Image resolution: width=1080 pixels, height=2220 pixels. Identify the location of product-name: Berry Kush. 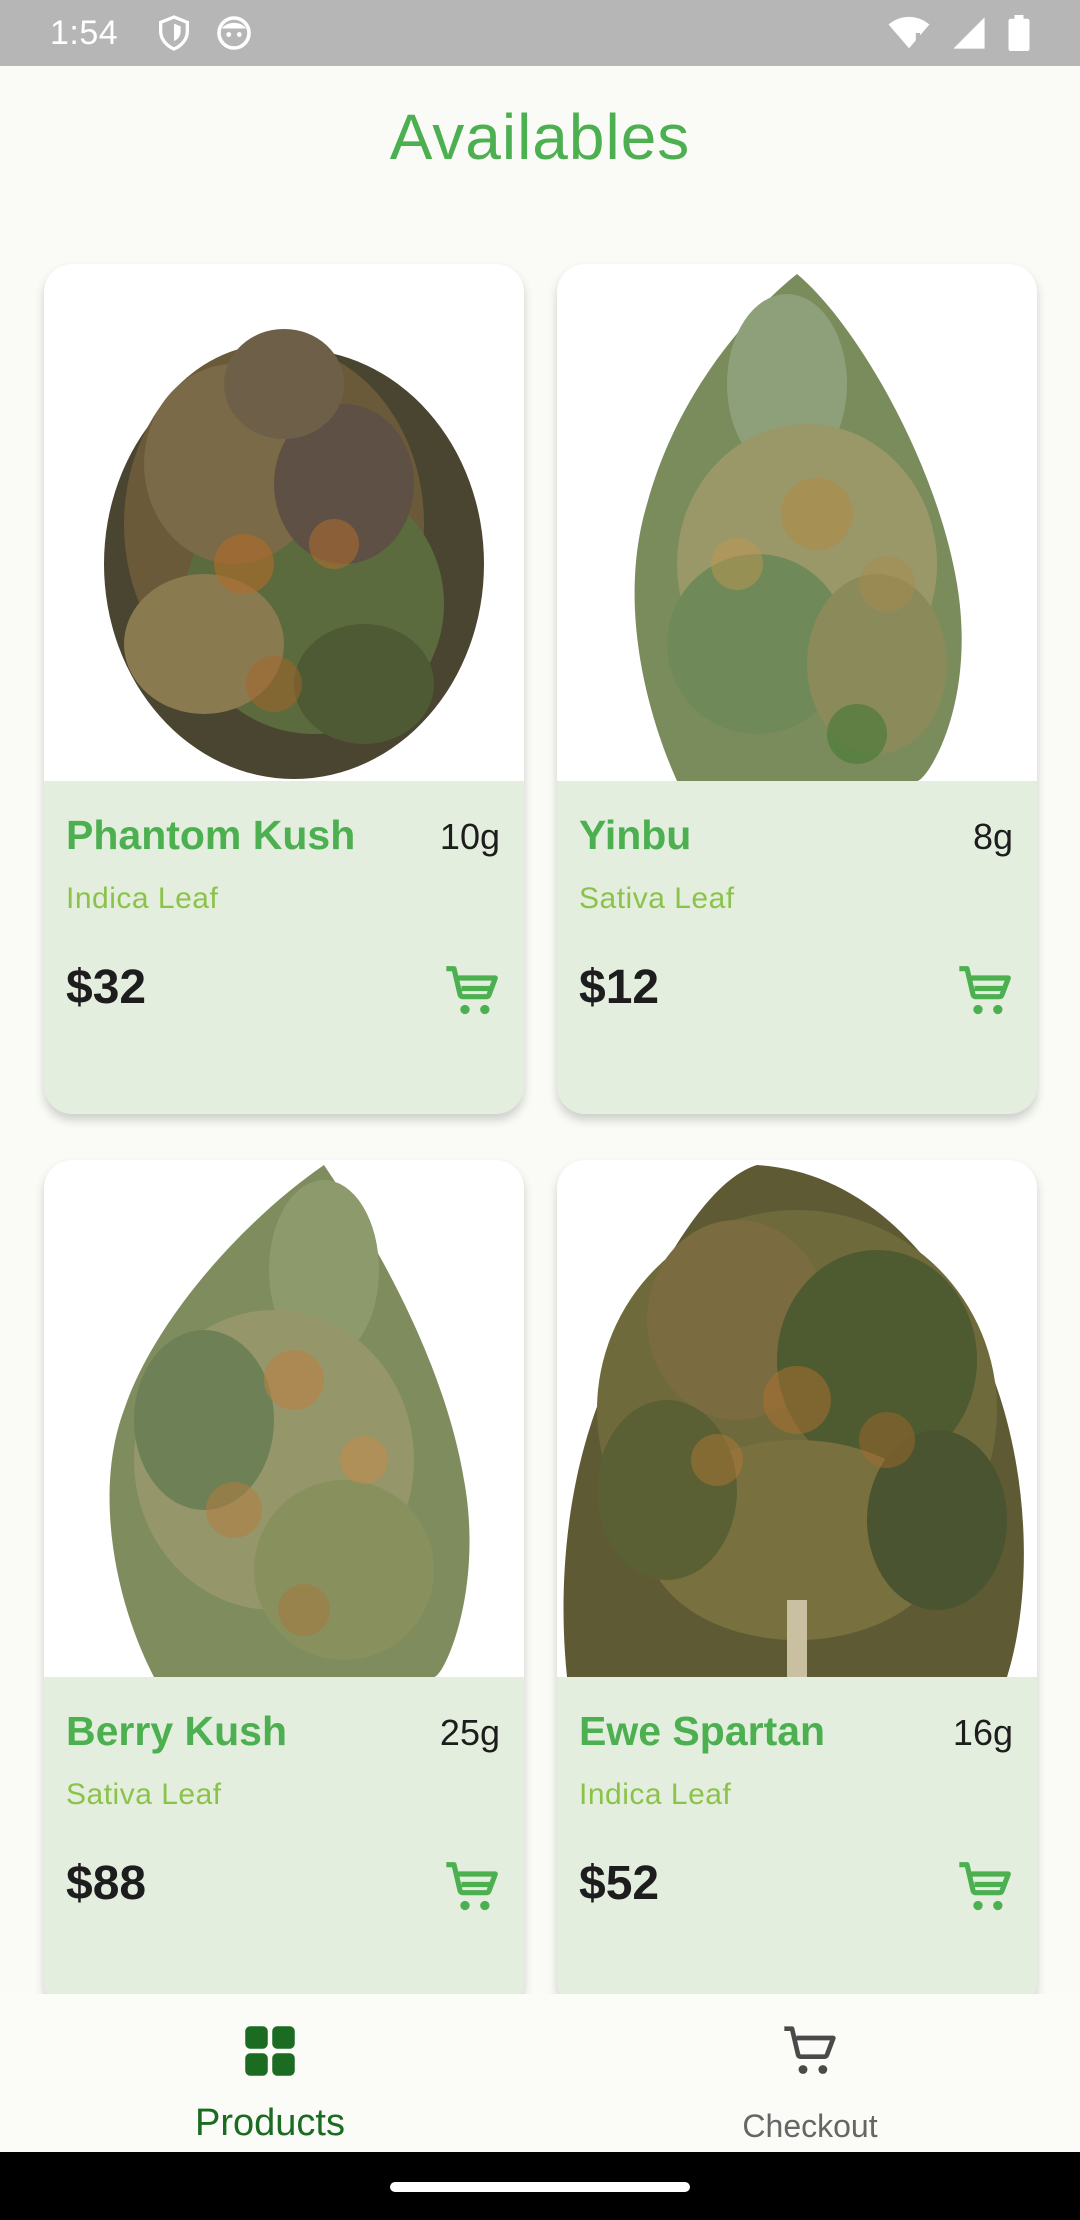
(177, 1731).